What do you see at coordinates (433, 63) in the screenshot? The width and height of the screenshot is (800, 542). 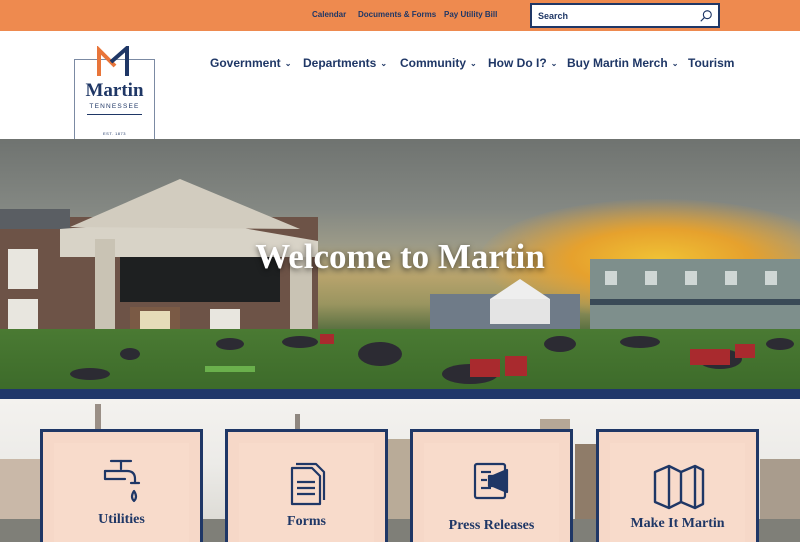 I see `nav-label: Community` at bounding box center [433, 63].